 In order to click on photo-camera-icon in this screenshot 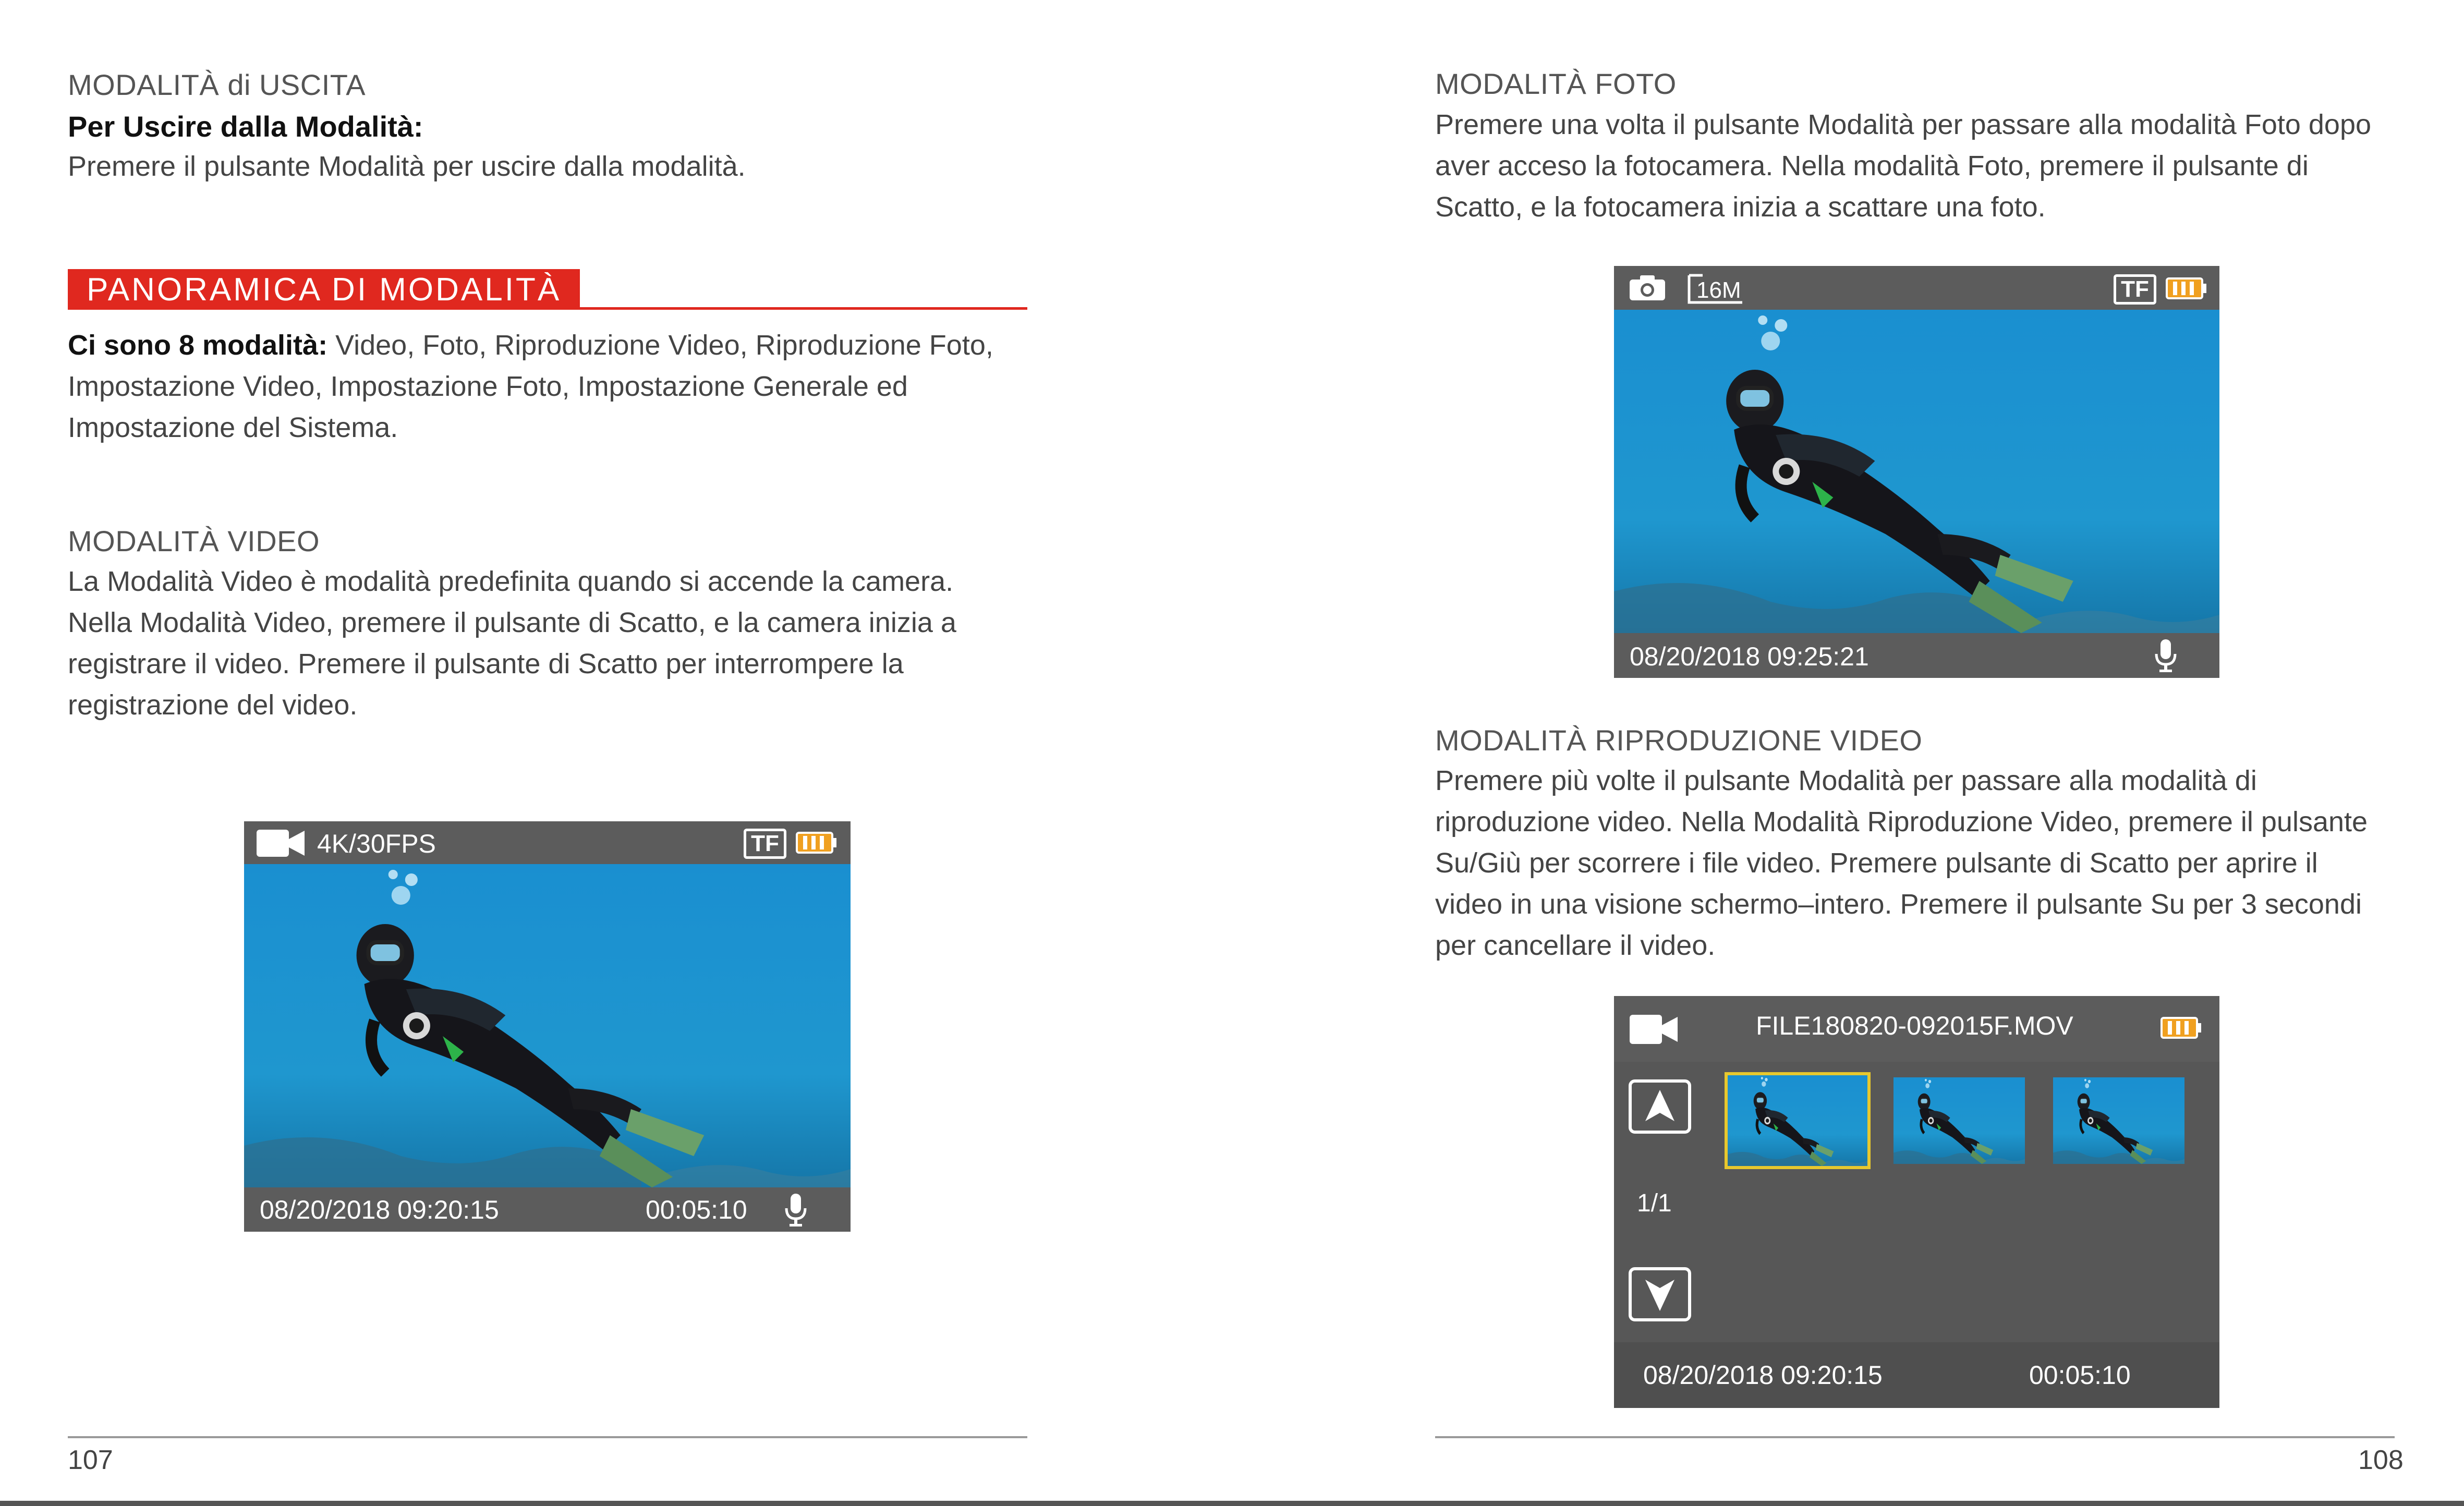, I will do `click(1647, 287)`.